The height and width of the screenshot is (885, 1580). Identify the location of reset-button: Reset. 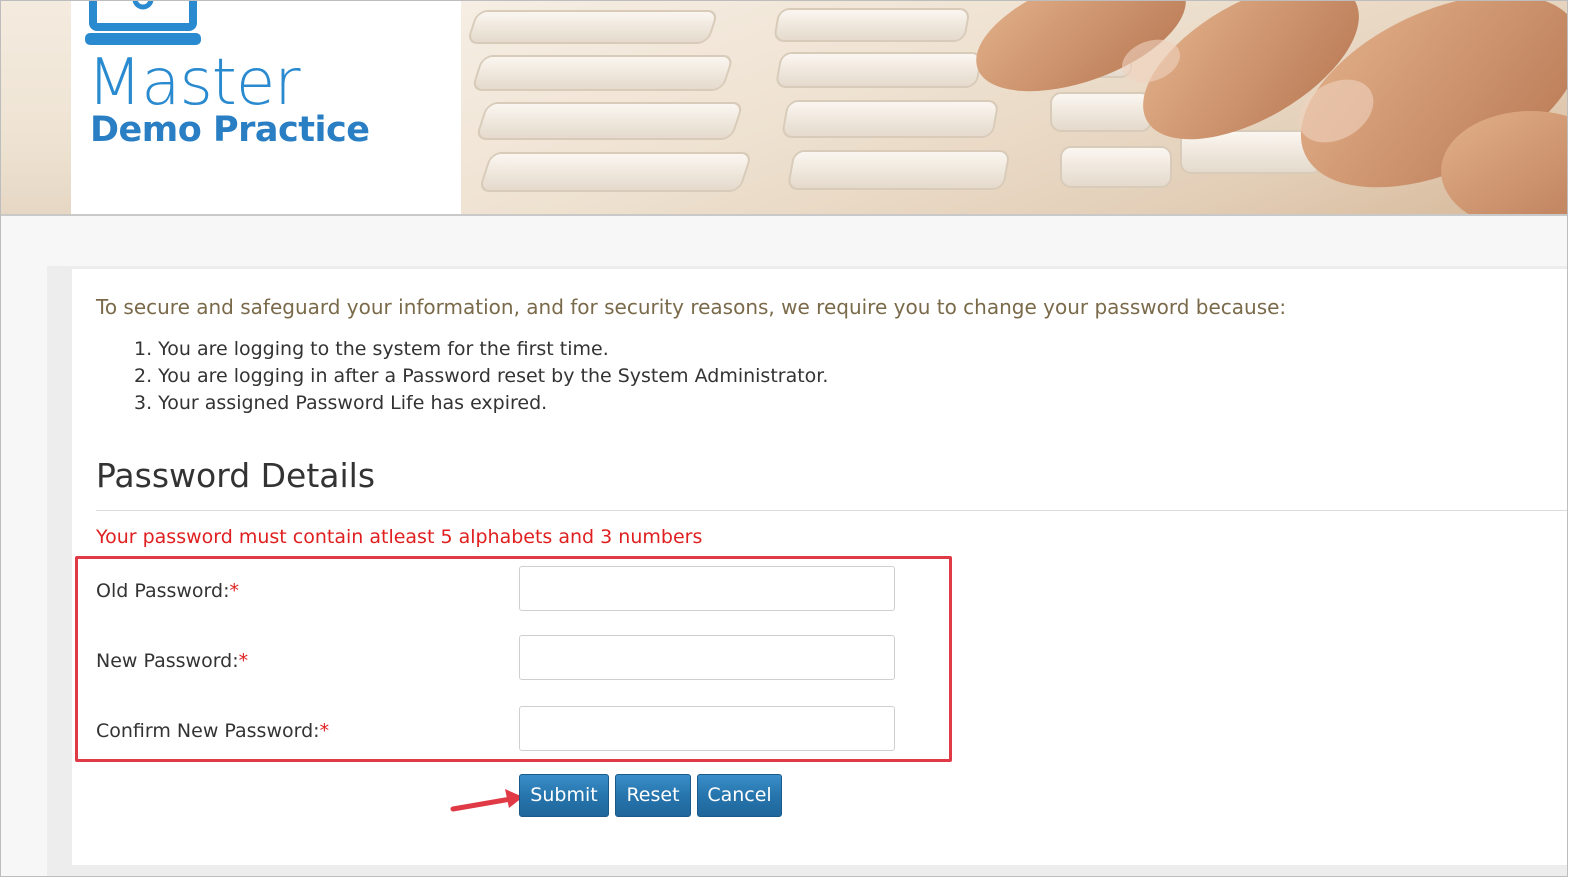
(653, 795).